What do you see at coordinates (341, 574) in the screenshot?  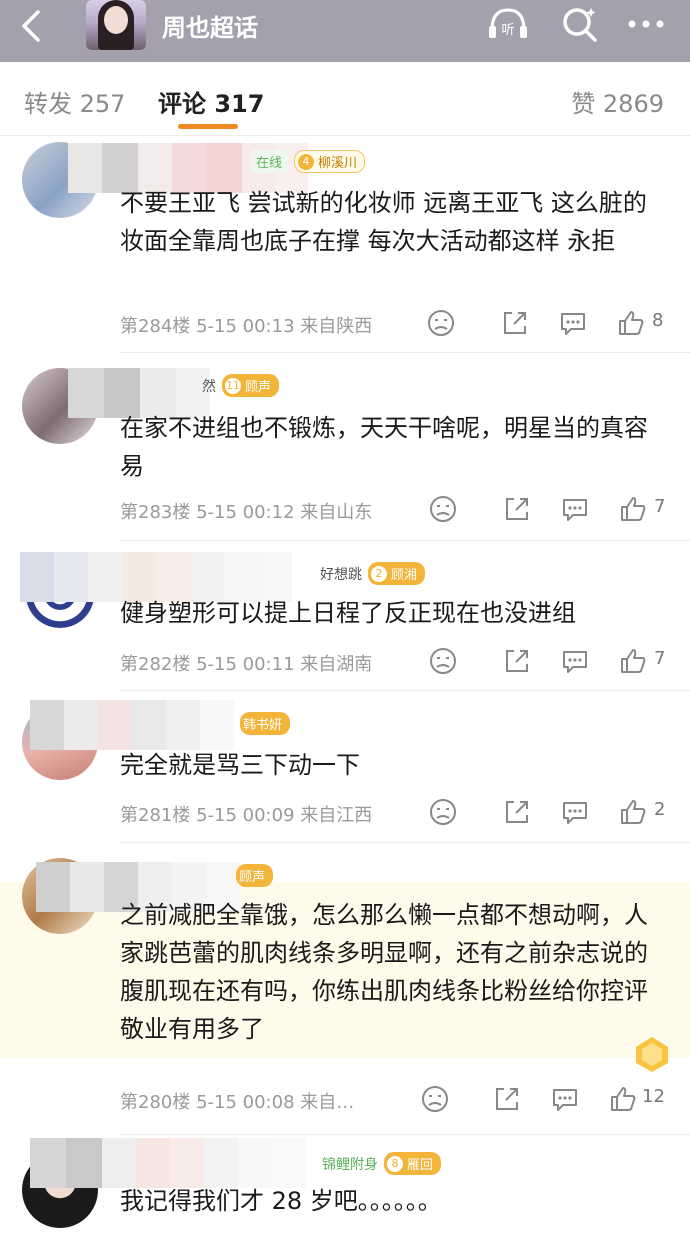 I see `username-suffix: 好想跳` at bounding box center [341, 574].